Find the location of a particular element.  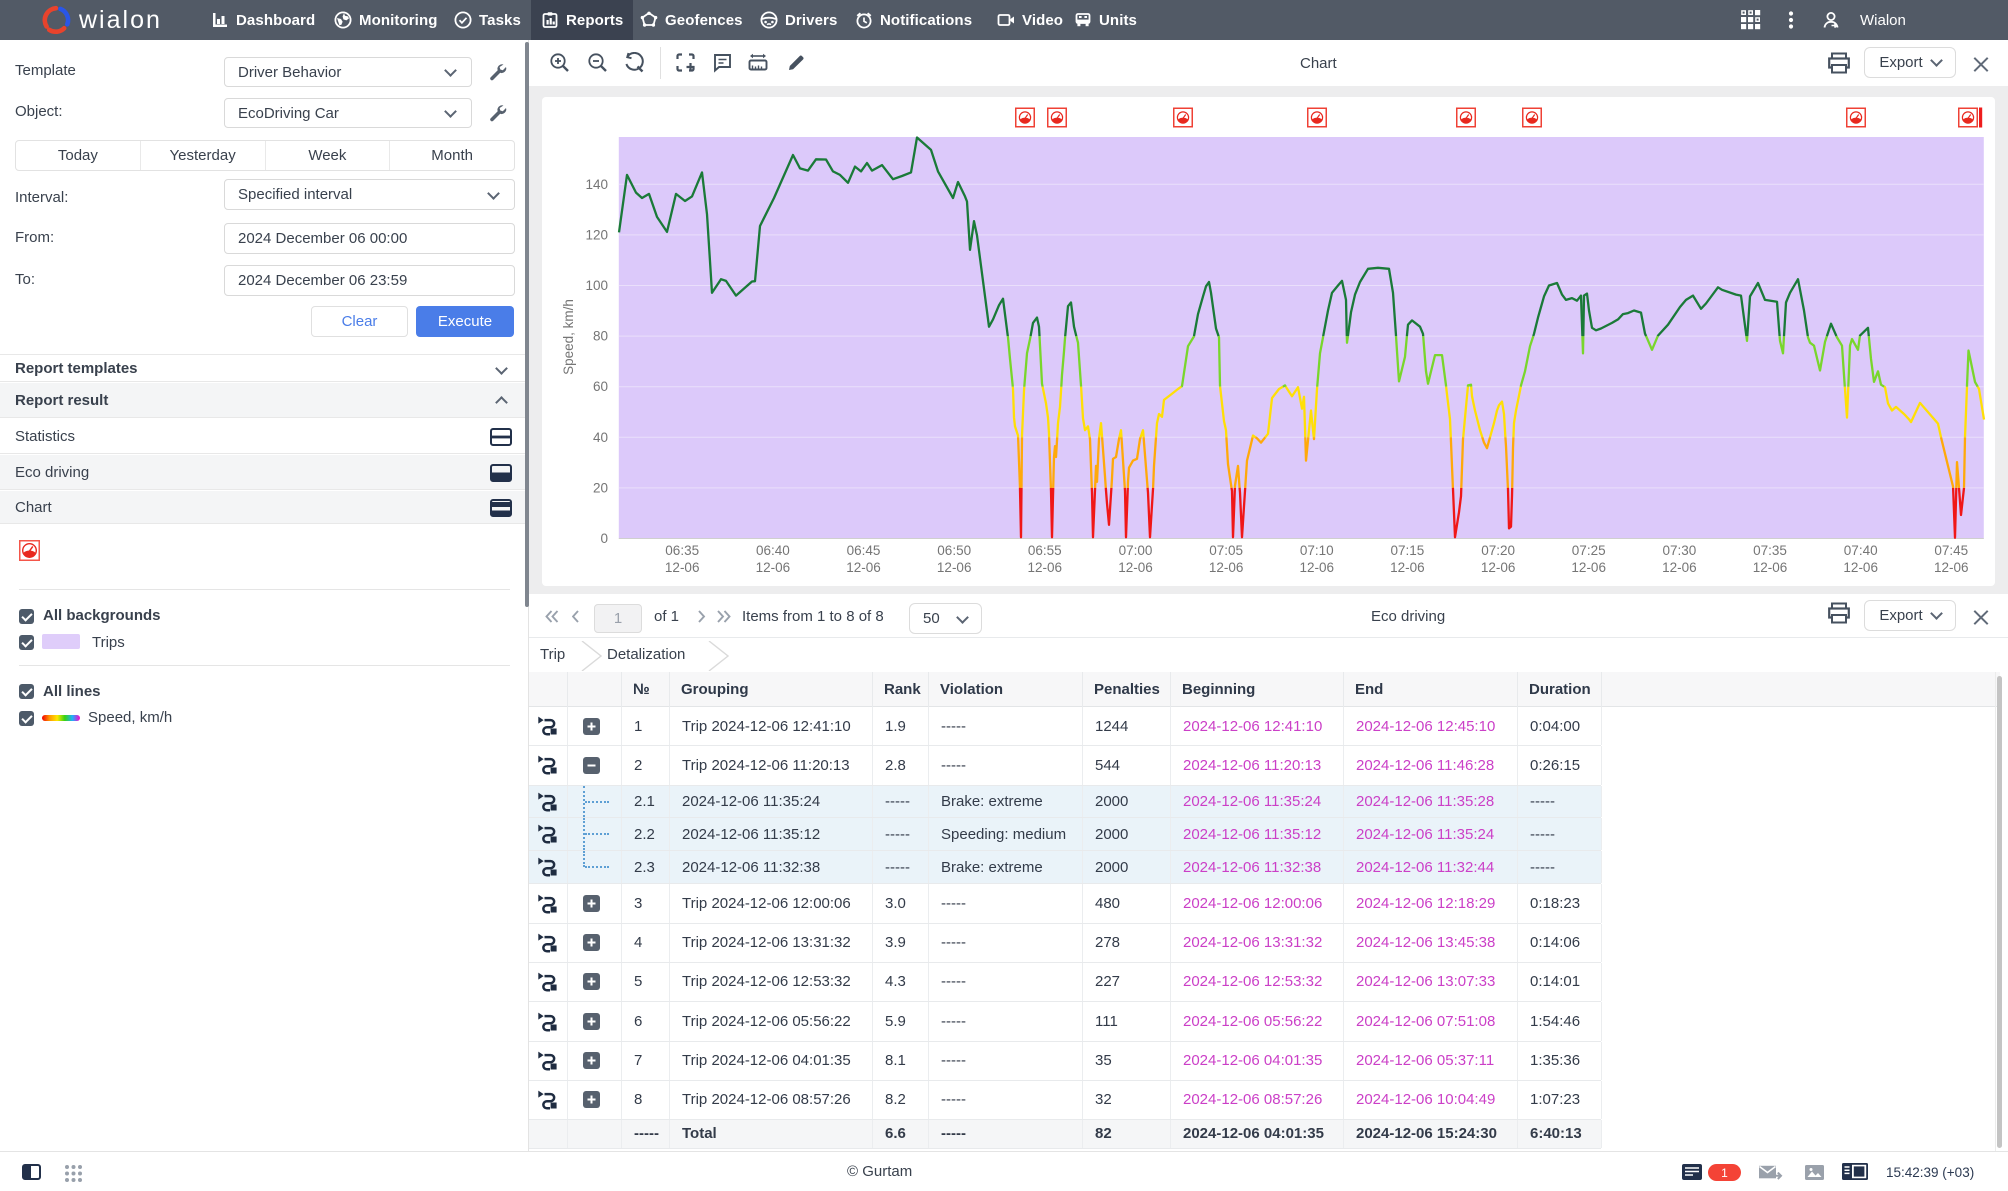

svg-text: 60 is located at coordinates (600, 386).